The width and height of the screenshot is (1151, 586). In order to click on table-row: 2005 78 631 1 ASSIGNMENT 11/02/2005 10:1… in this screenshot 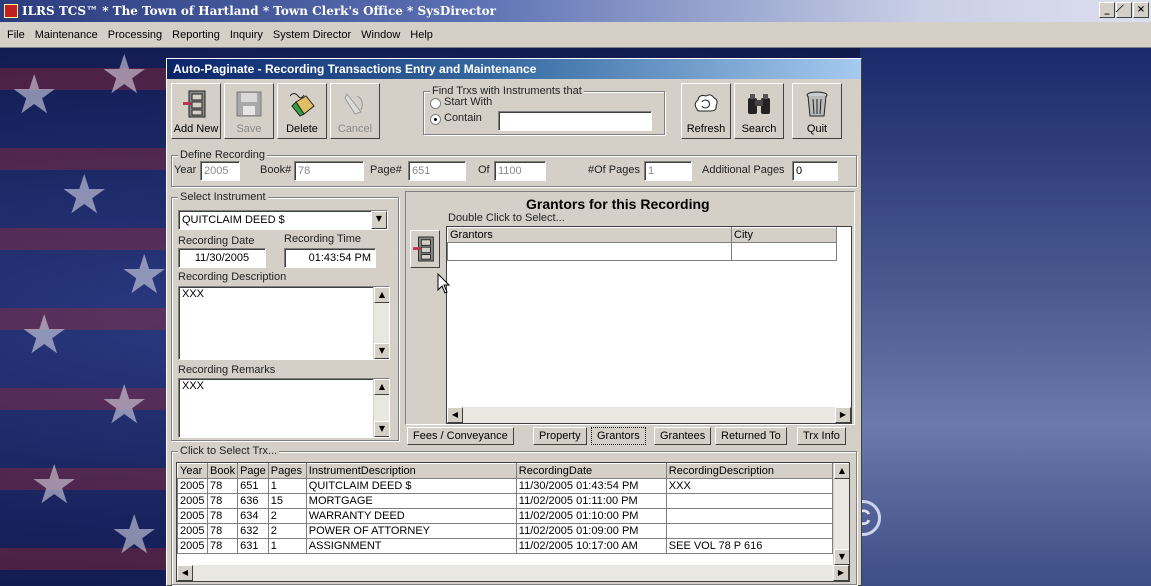, I will do `click(505, 546)`.